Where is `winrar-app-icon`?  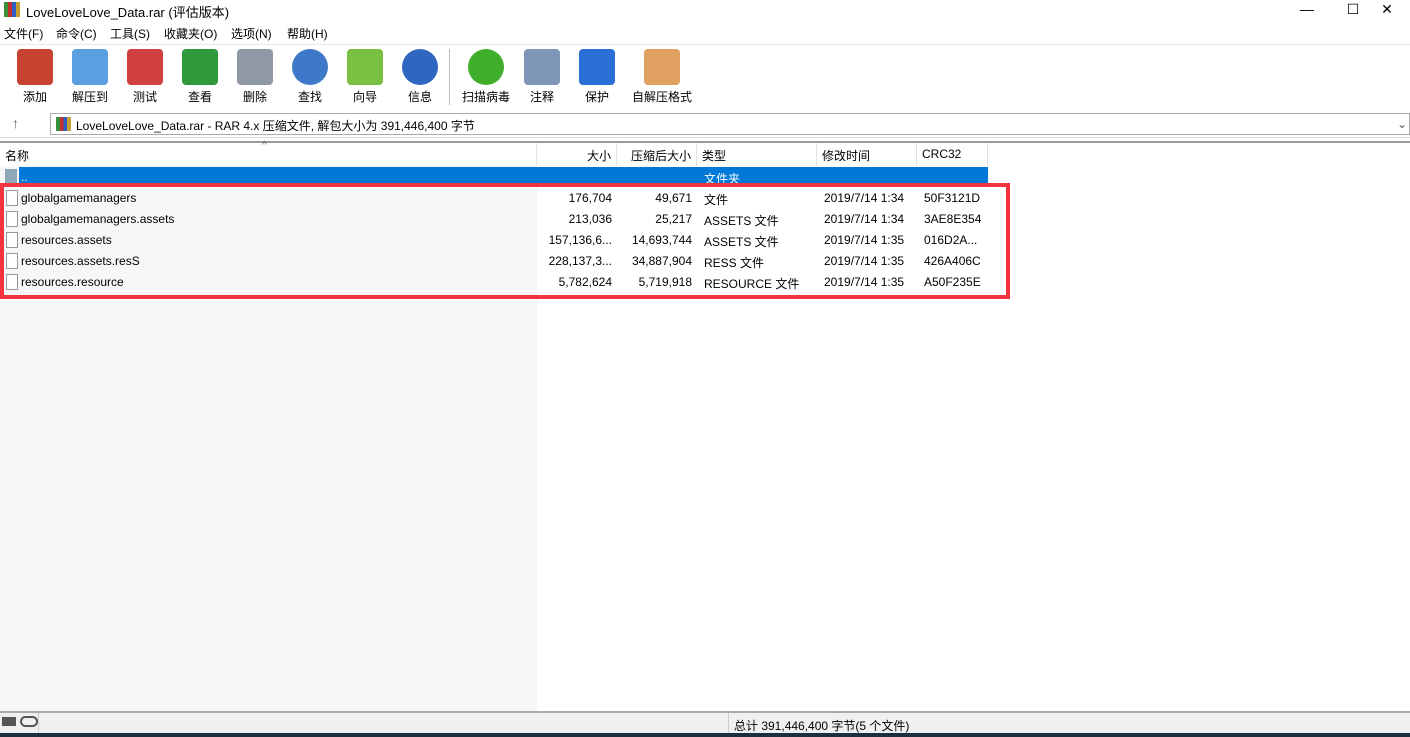 winrar-app-icon is located at coordinates (12, 9).